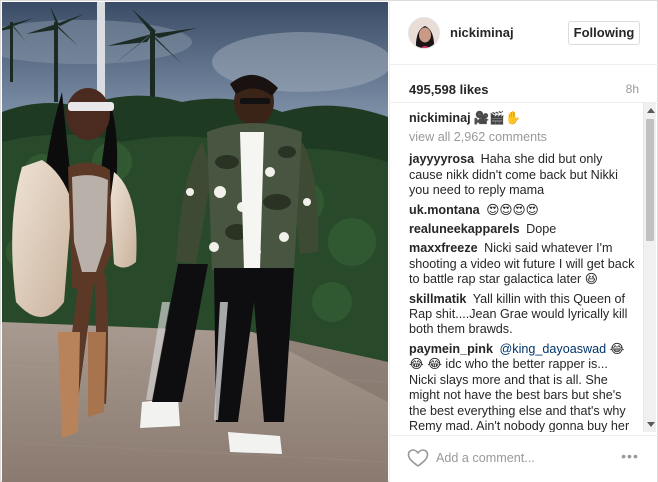 Image resolution: width=658 pixels, height=482 pixels. I want to click on view-all-comments-link: view all 2,962 comments, so click(522, 137).